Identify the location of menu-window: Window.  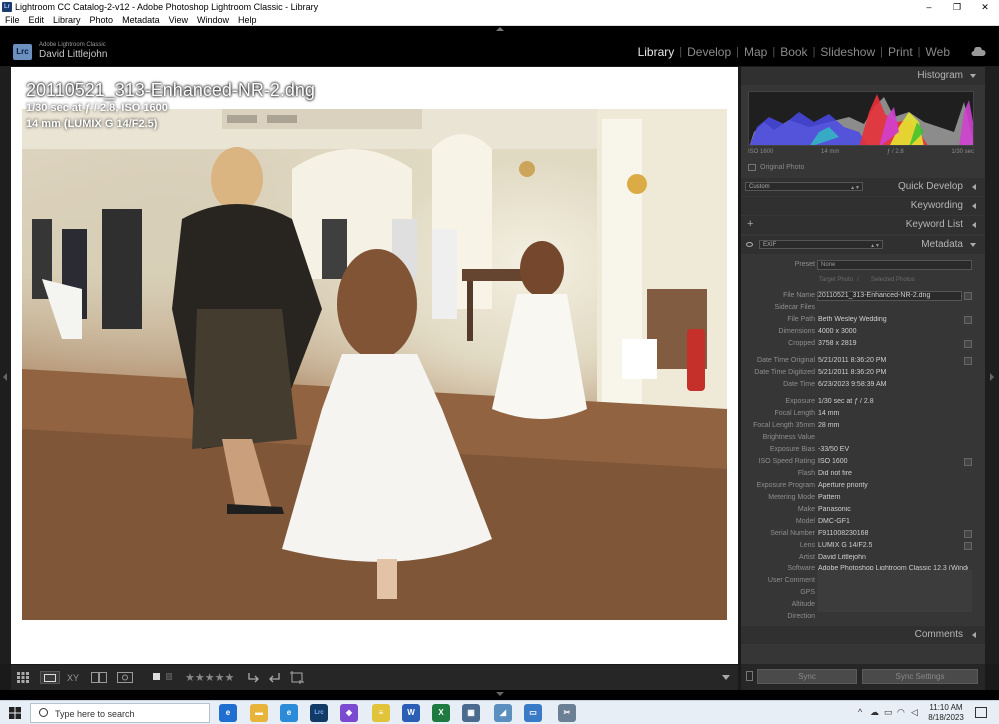
(212, 20).